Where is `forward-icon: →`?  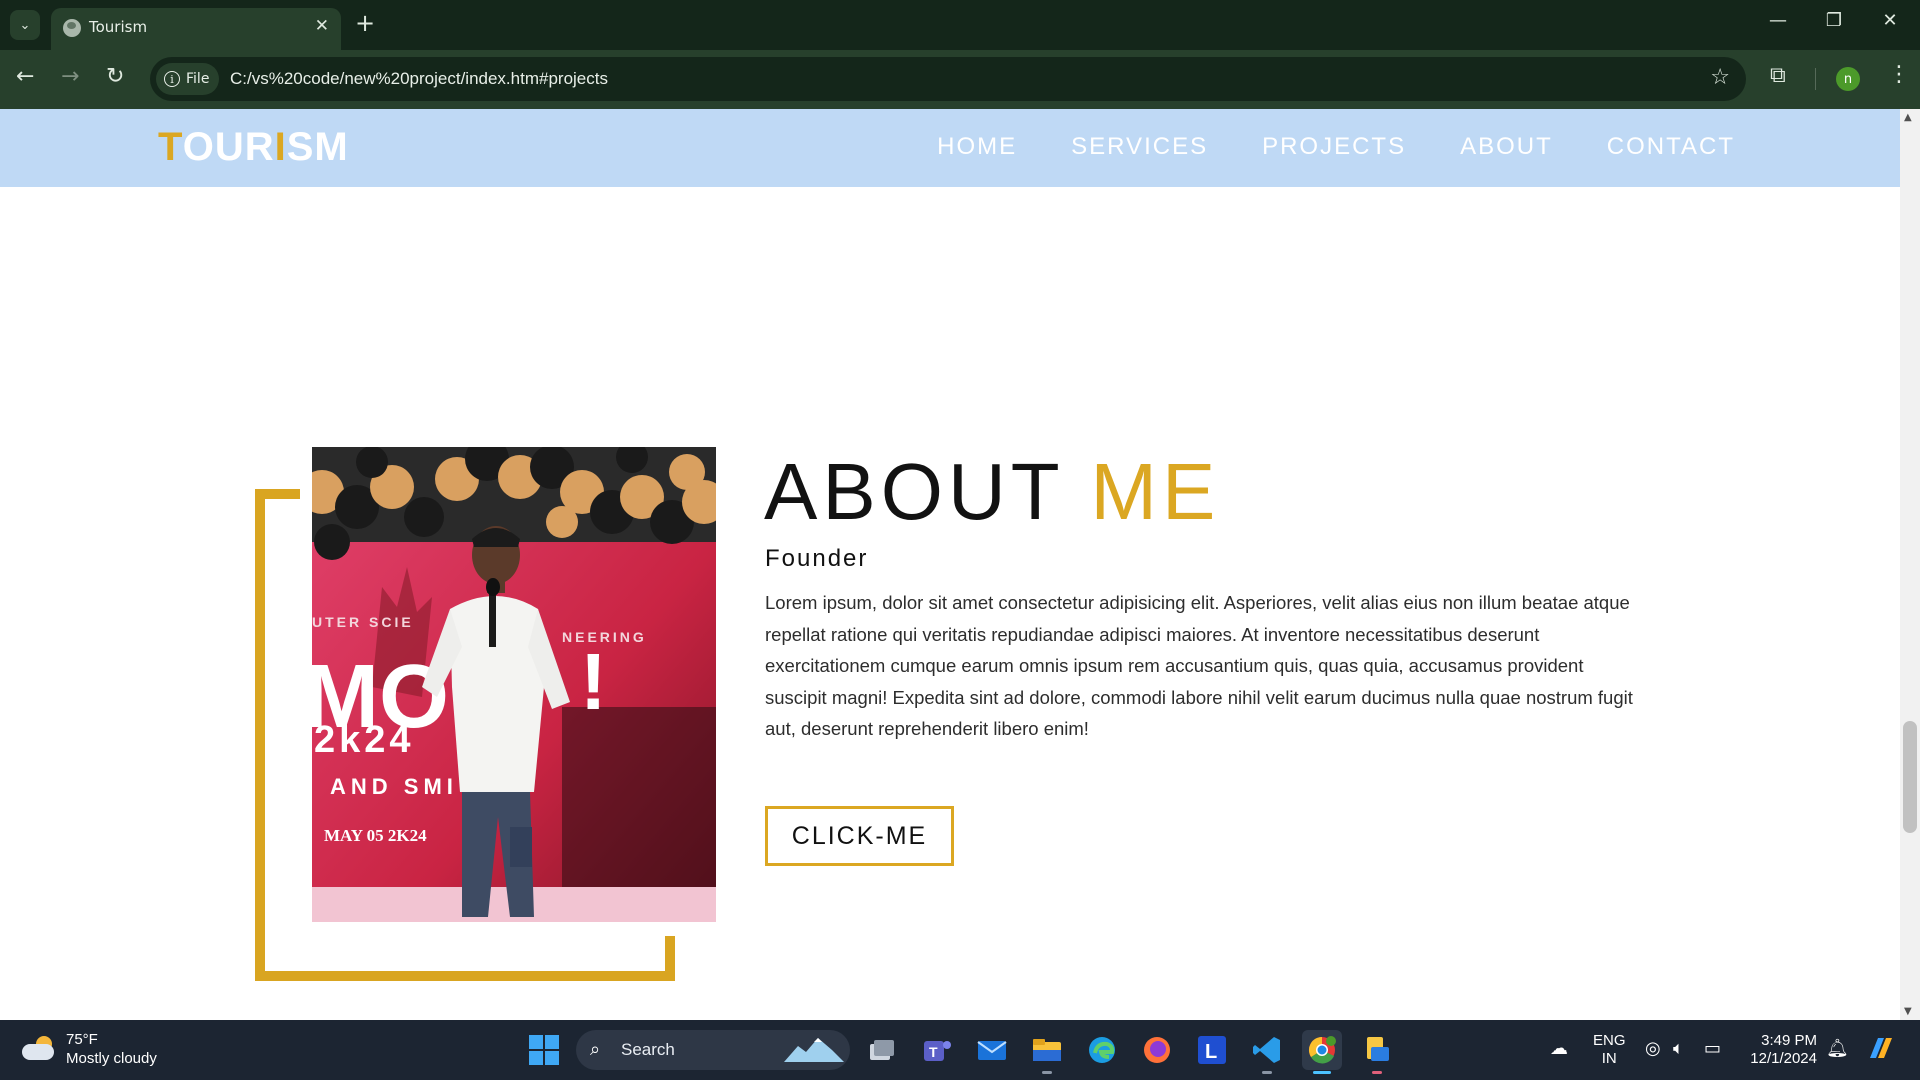 forward-icon: → is located at coordinates (70, 76).